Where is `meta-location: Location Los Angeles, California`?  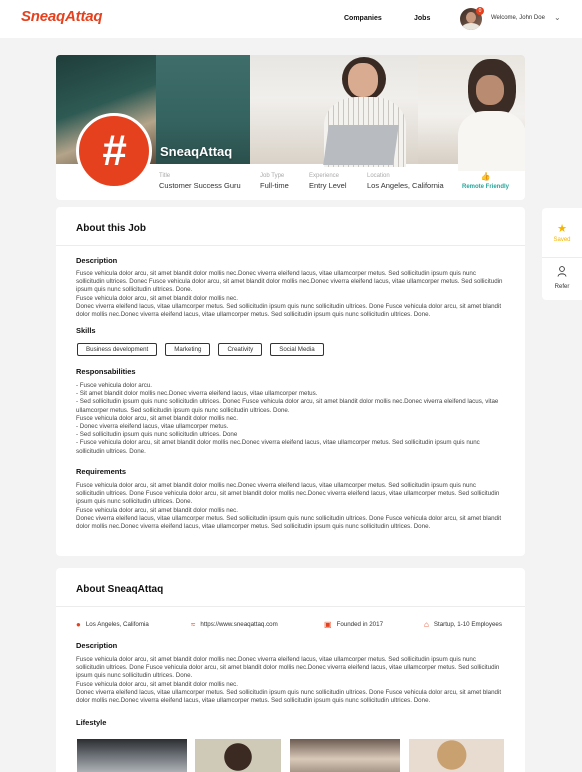
meta-location: Location Los Angeles, California is located at coordinates (405, 181).